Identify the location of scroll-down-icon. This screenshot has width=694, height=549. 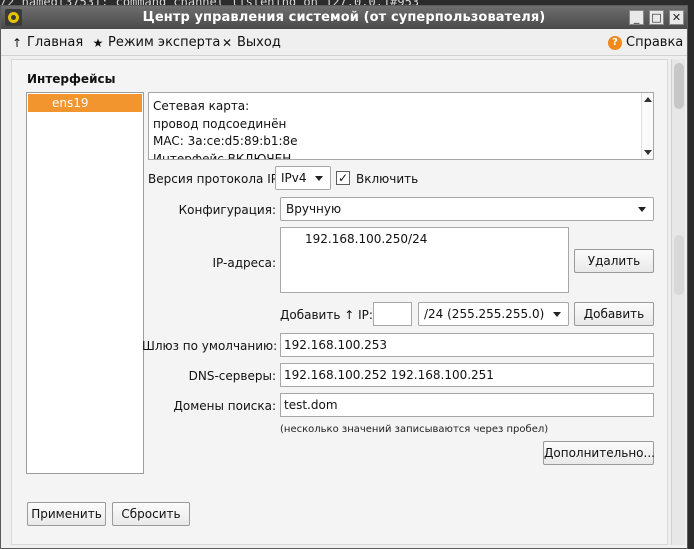
(648, 152).